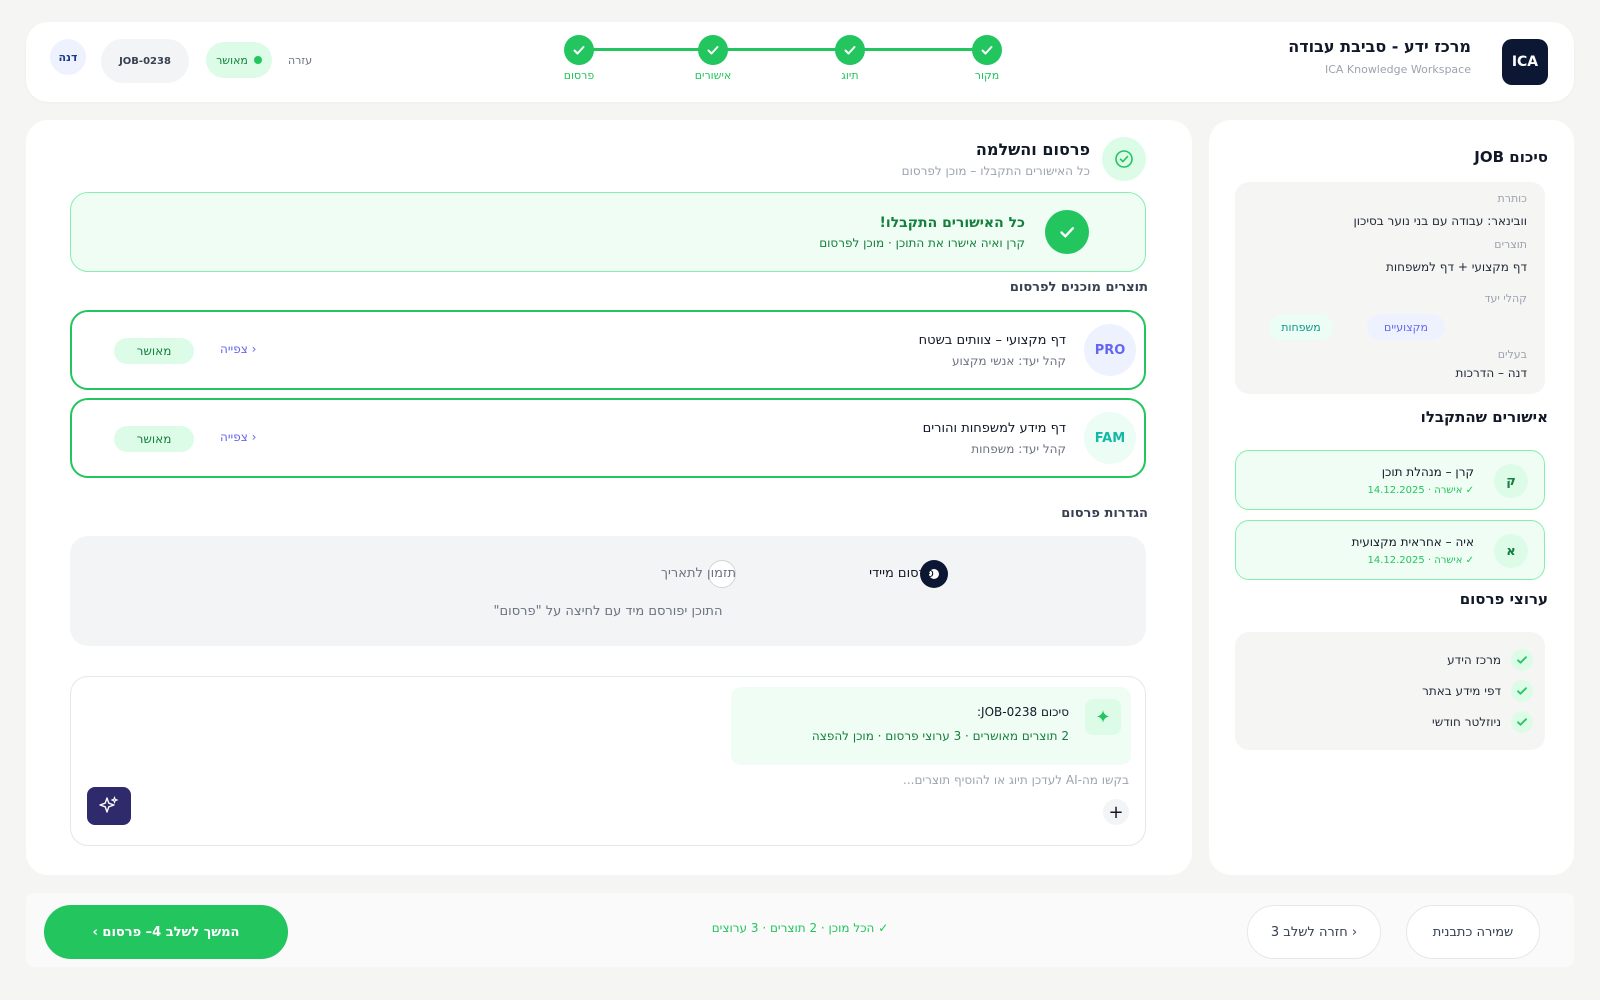 Image resolution: width=1600 pixels, height=1000 pixels. What do you see at coordinates (698, 573) in the screenshot?
I see `radio-label-schedule: תזמון לתאריך` at bounding box center [698, 573].